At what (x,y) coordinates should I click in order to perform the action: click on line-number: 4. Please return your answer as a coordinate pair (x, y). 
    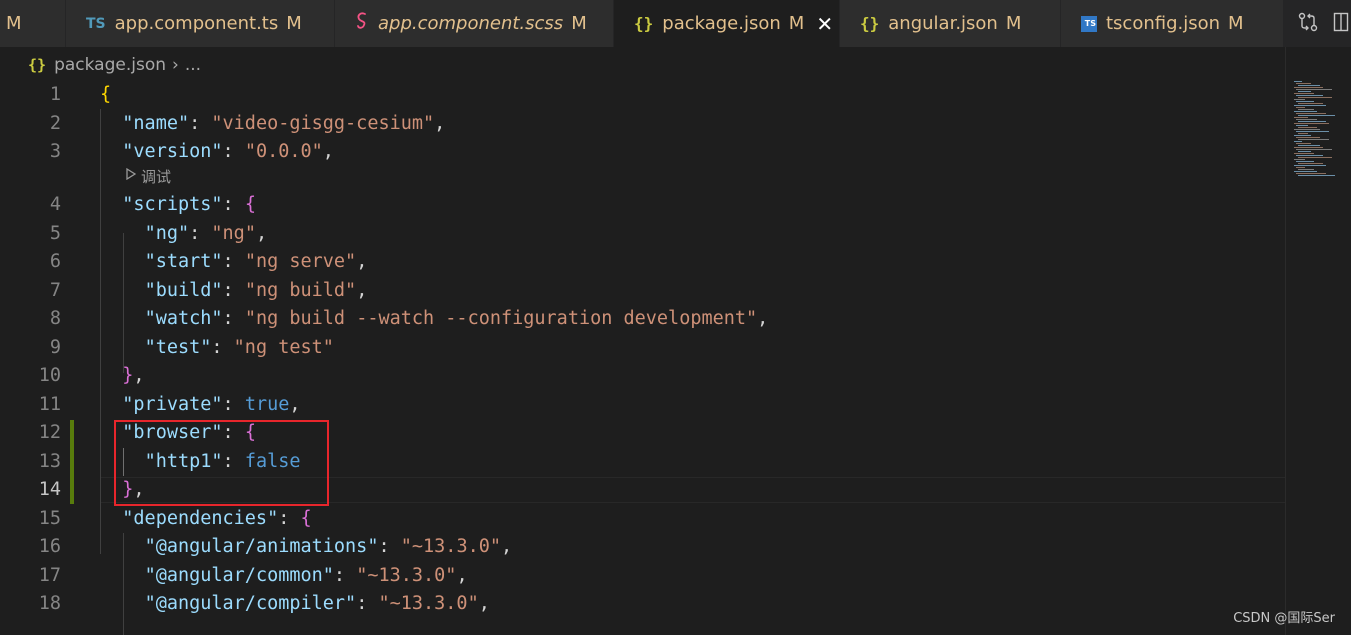
    Looking at the image, I should click on (55, 204).